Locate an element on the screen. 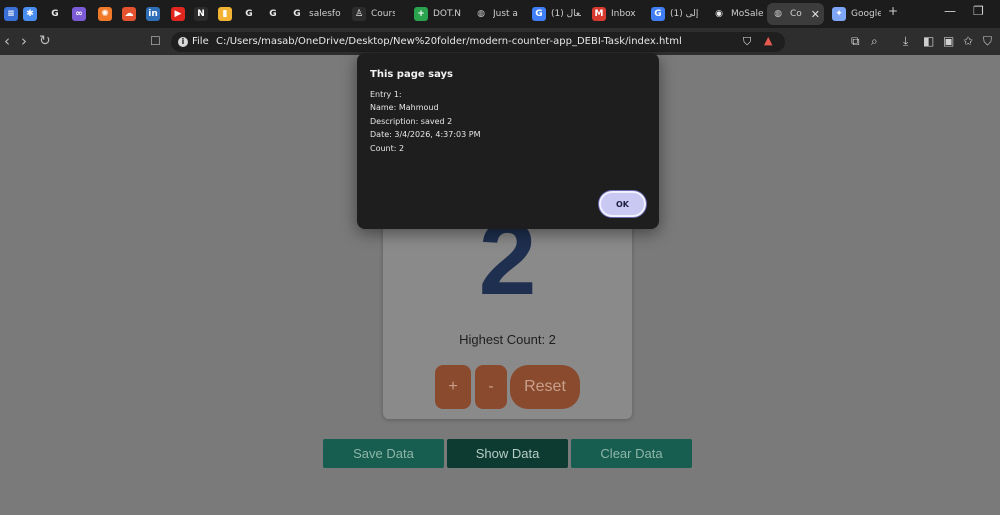  tab-title: Just a r is located at coordinates (507, 14).